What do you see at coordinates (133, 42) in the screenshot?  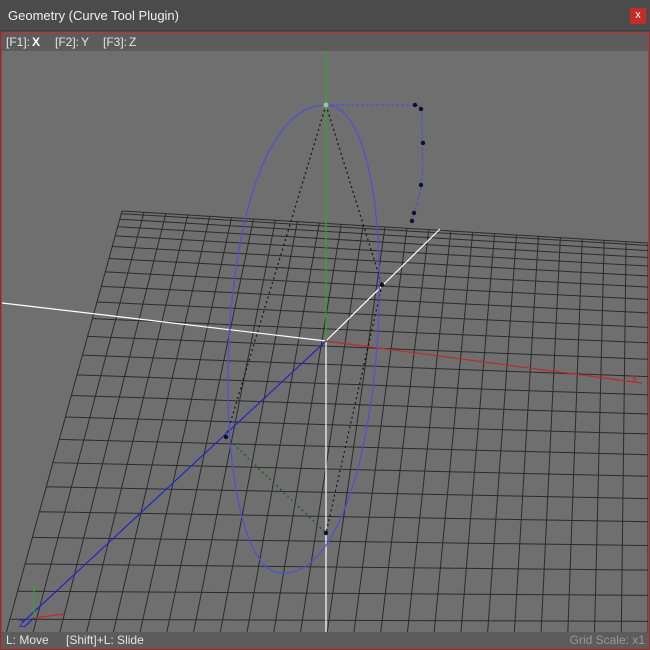 I see `axis-value-z: Z` at bounding box center [133, 42].